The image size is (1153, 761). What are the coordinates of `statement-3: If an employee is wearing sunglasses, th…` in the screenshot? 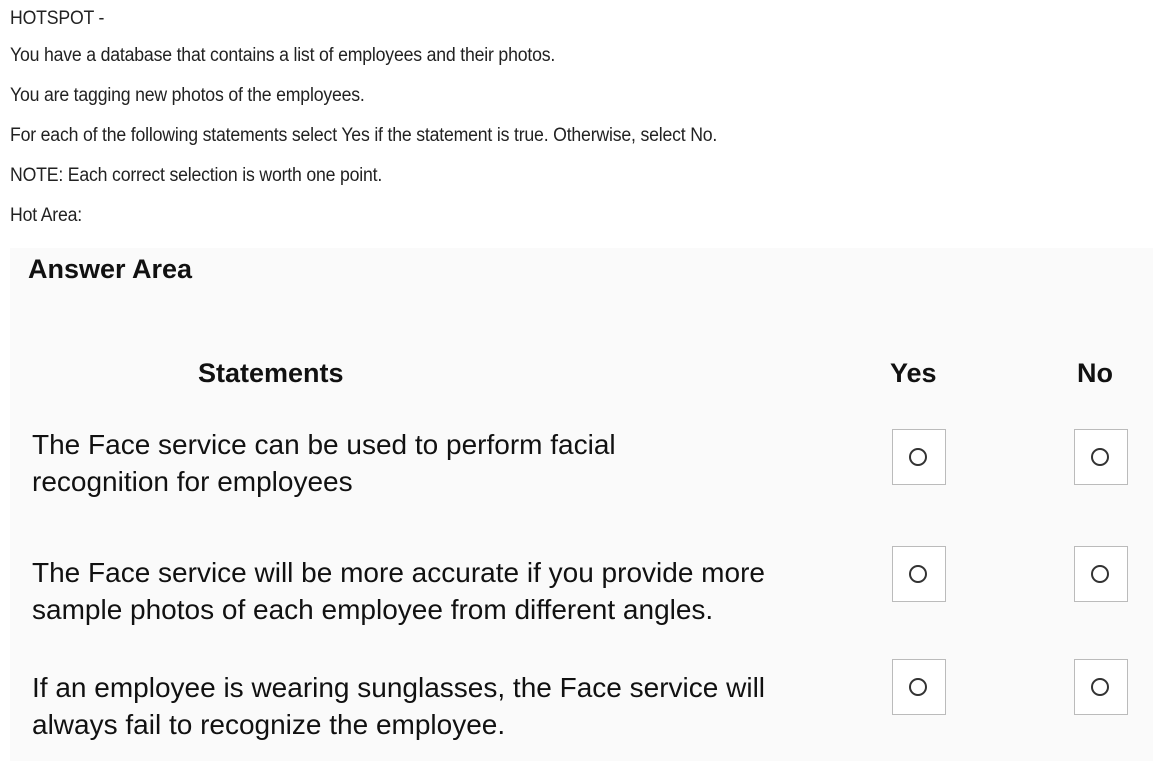 It's located at (399, 706).